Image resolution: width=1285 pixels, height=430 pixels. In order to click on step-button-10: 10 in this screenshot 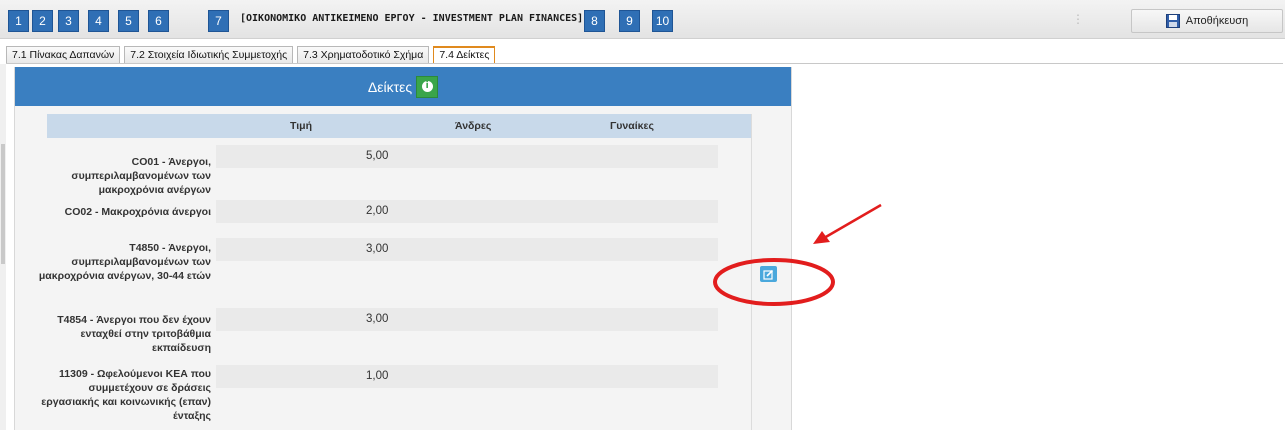, I will do `click(662, 21)`.